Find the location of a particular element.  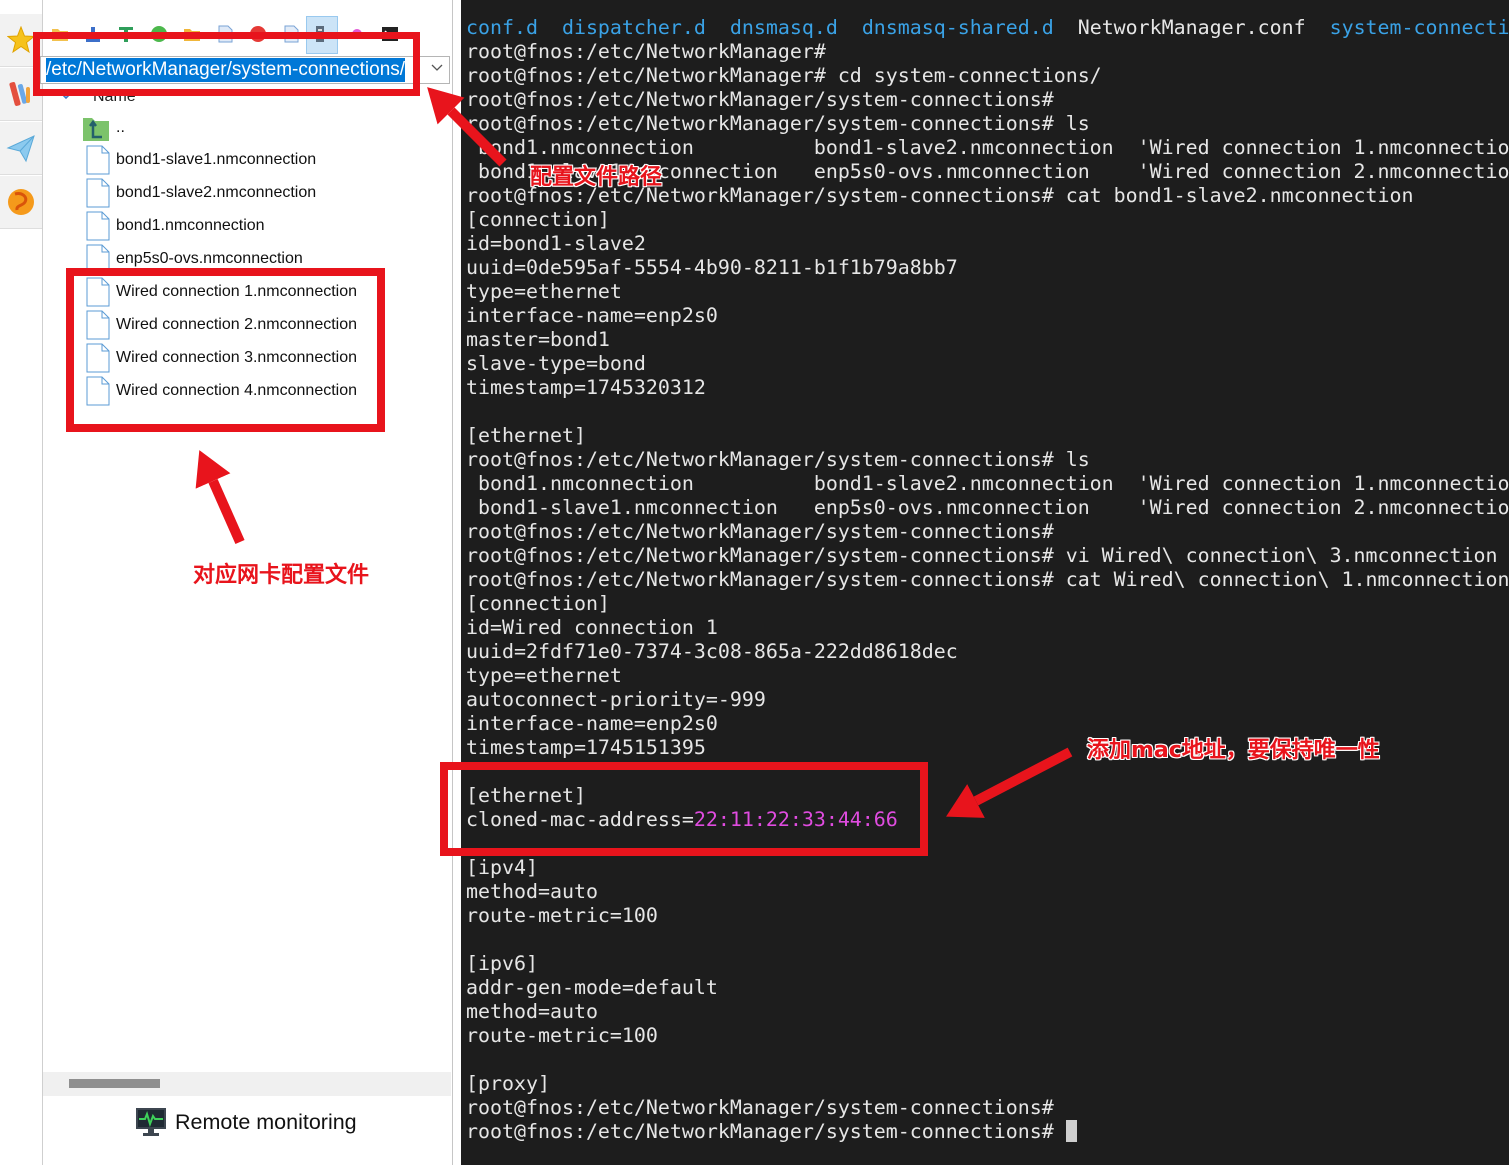

parent-folder-icon is located at coordinates (96, 129).